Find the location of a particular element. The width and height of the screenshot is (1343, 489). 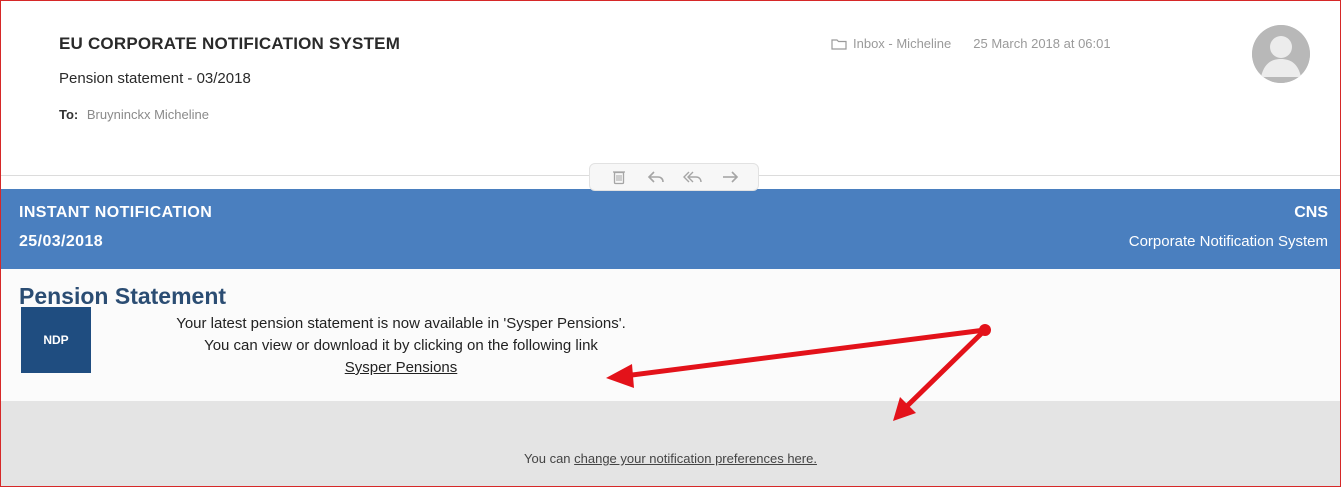

mail-subject: Pension statement - 03/2018 is located at coordinates (155, 78).